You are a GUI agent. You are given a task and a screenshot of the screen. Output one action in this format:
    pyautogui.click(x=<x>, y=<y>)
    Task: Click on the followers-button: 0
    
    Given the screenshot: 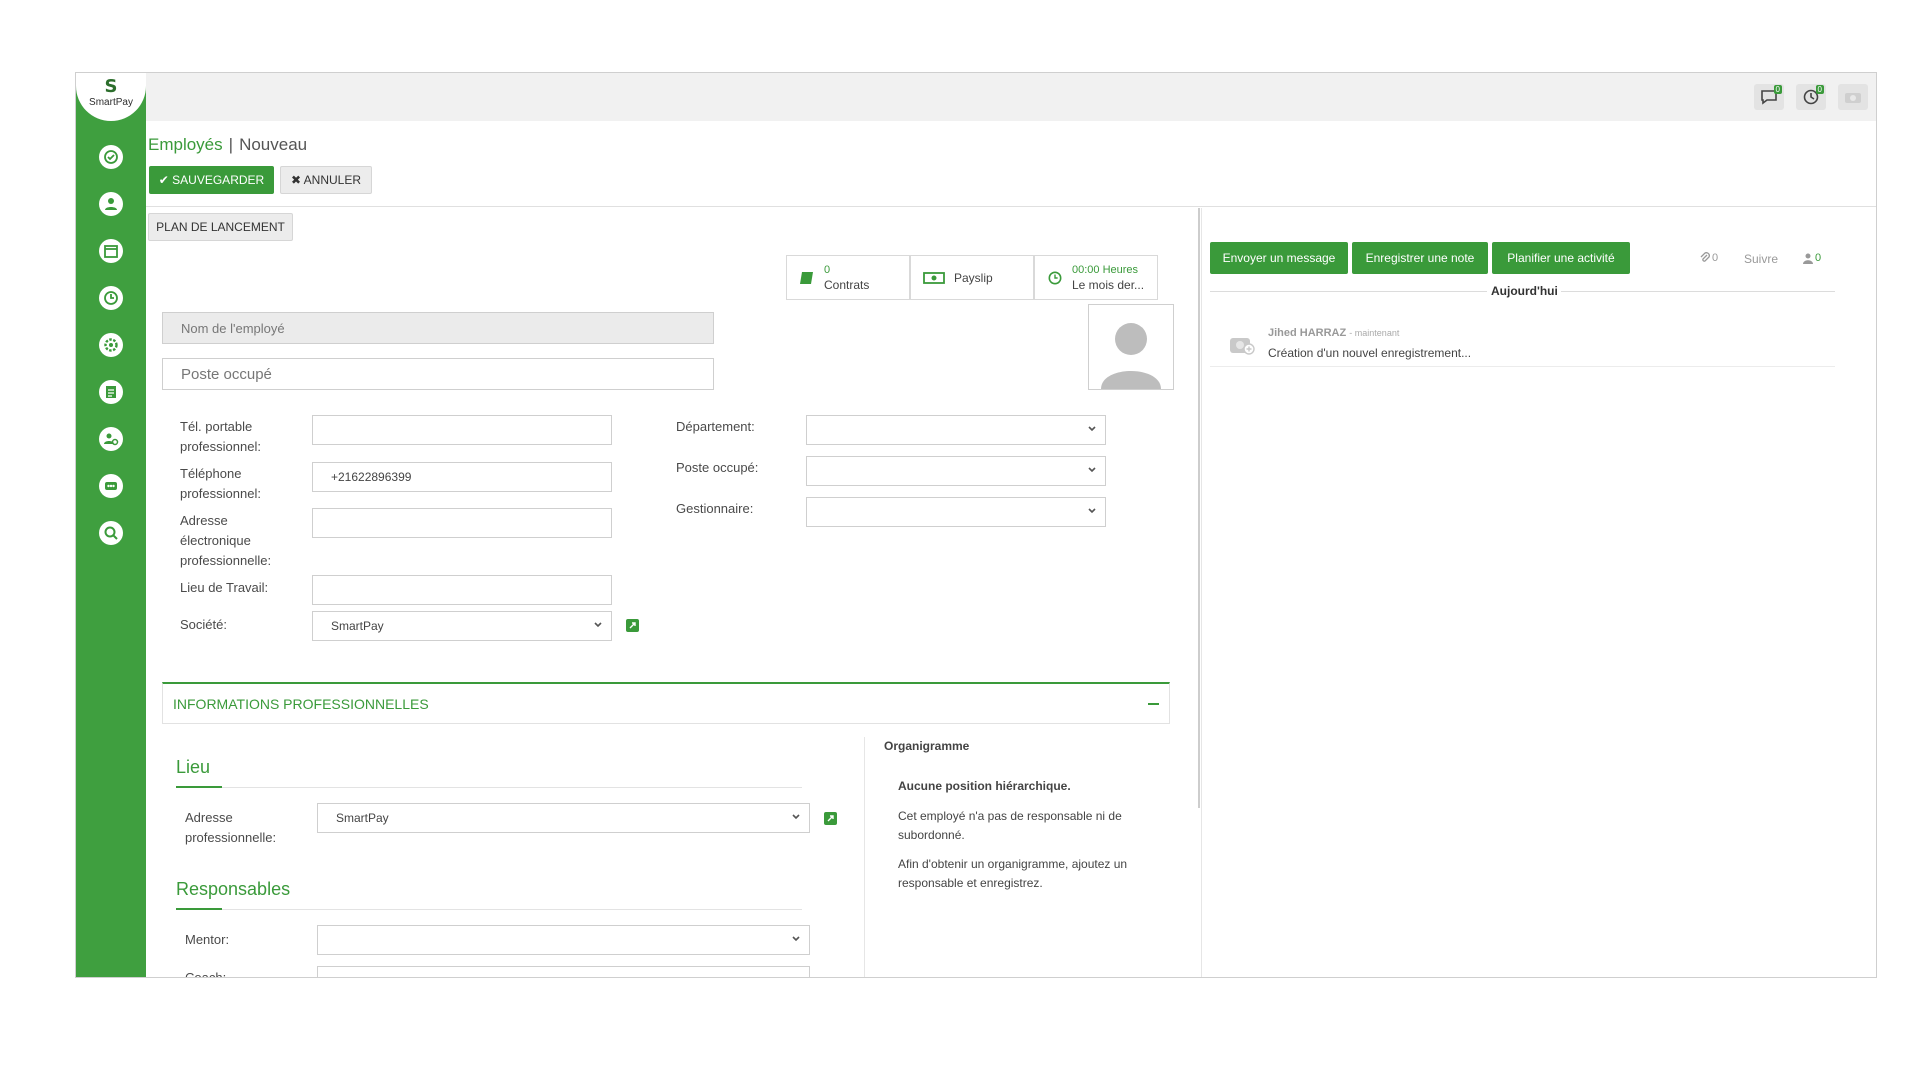 What is the action you would take?
    pyautogui.click(x=1812, y=258)
    